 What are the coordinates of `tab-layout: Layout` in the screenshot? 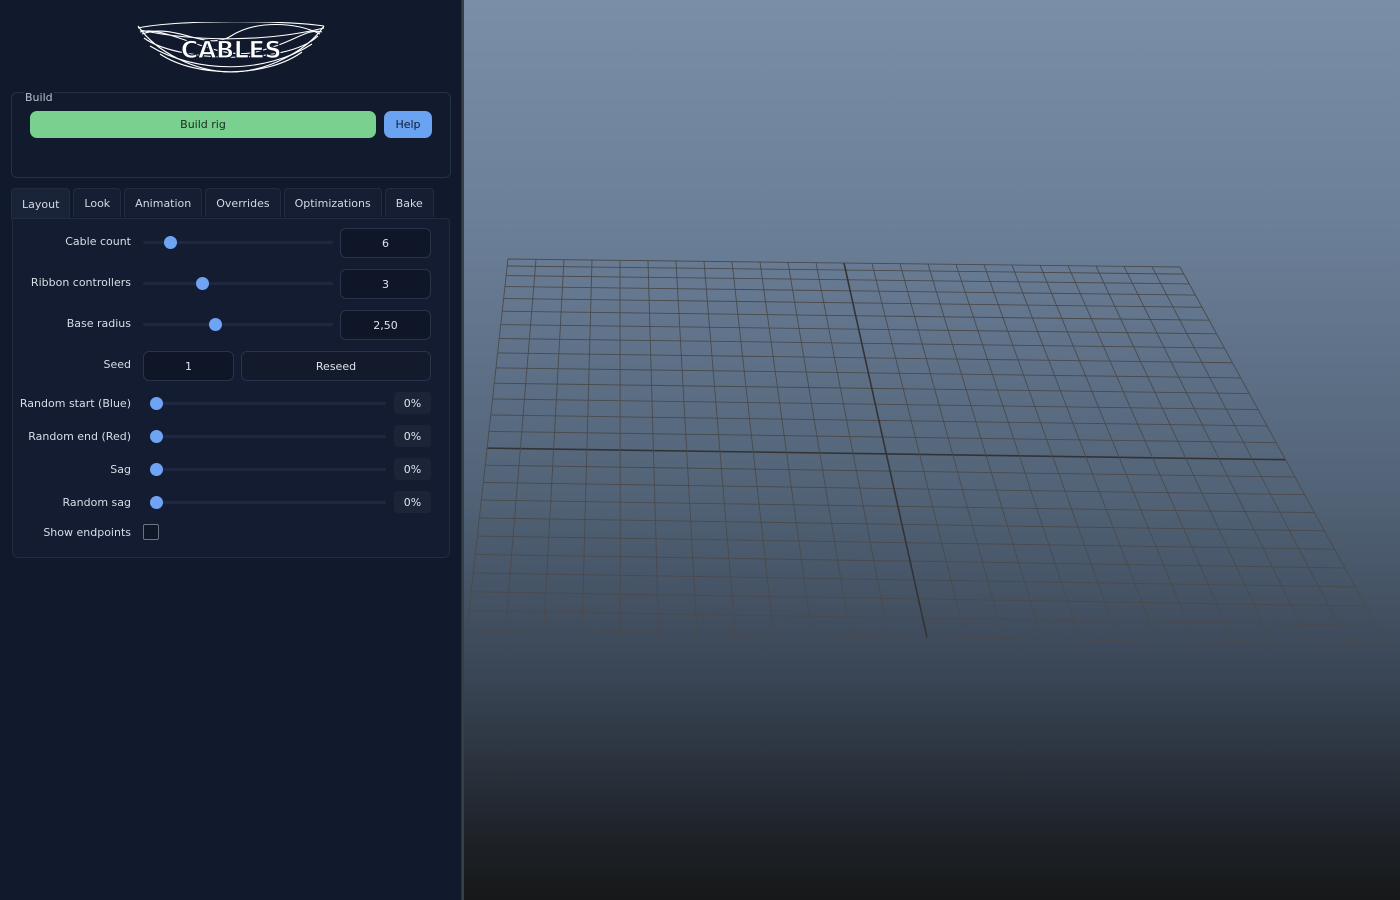 It's located at (41, 203).